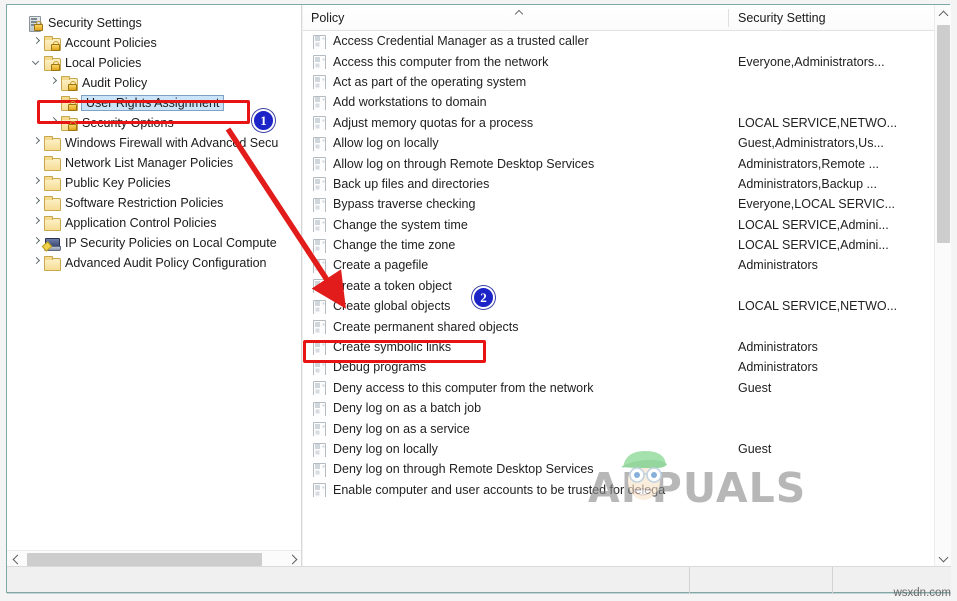 This screenshot has width=957, height=601. I want to click on ipsec-icon, so click(51, 243).